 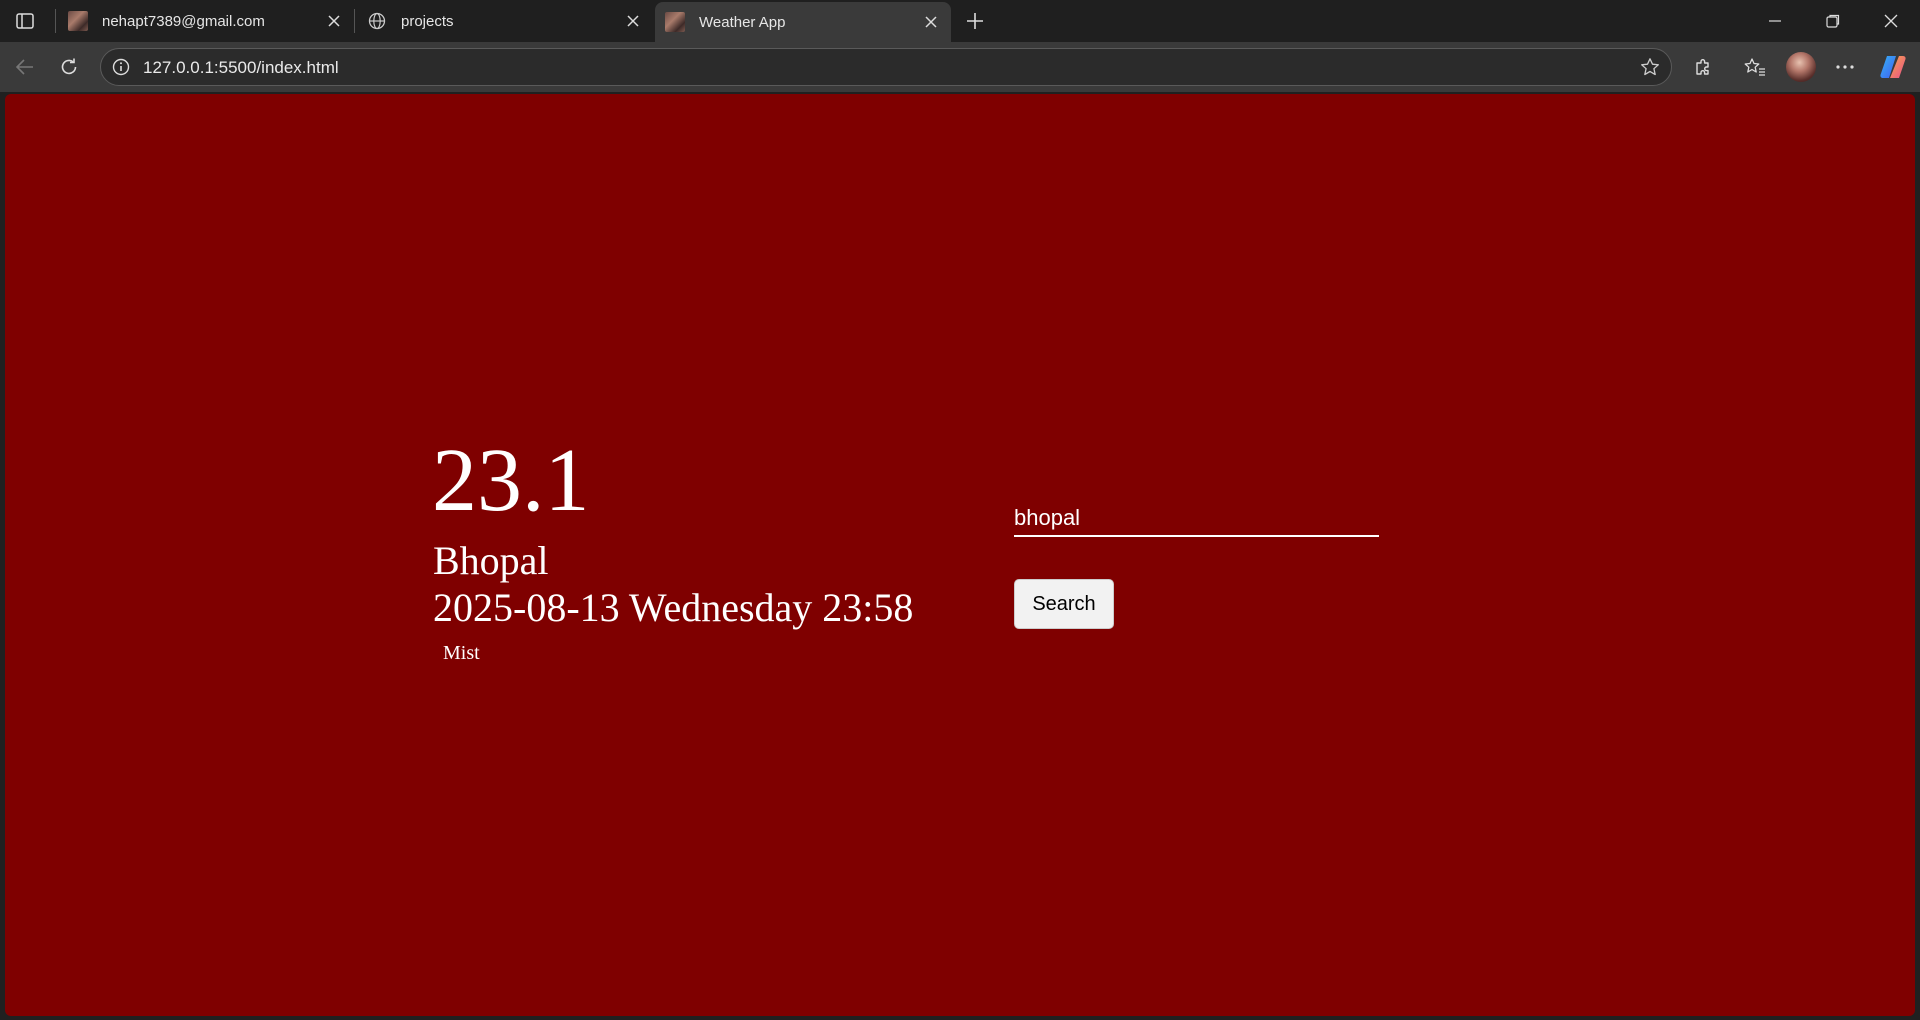 I want to click on url-text: 127.0.0.1:5500/index.html, so click(x=241, y=67).